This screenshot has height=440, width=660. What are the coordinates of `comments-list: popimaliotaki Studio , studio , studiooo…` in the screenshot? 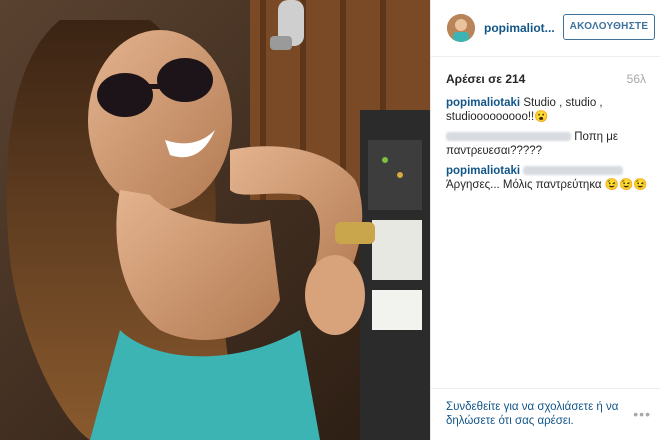 It's located at (548, 147).